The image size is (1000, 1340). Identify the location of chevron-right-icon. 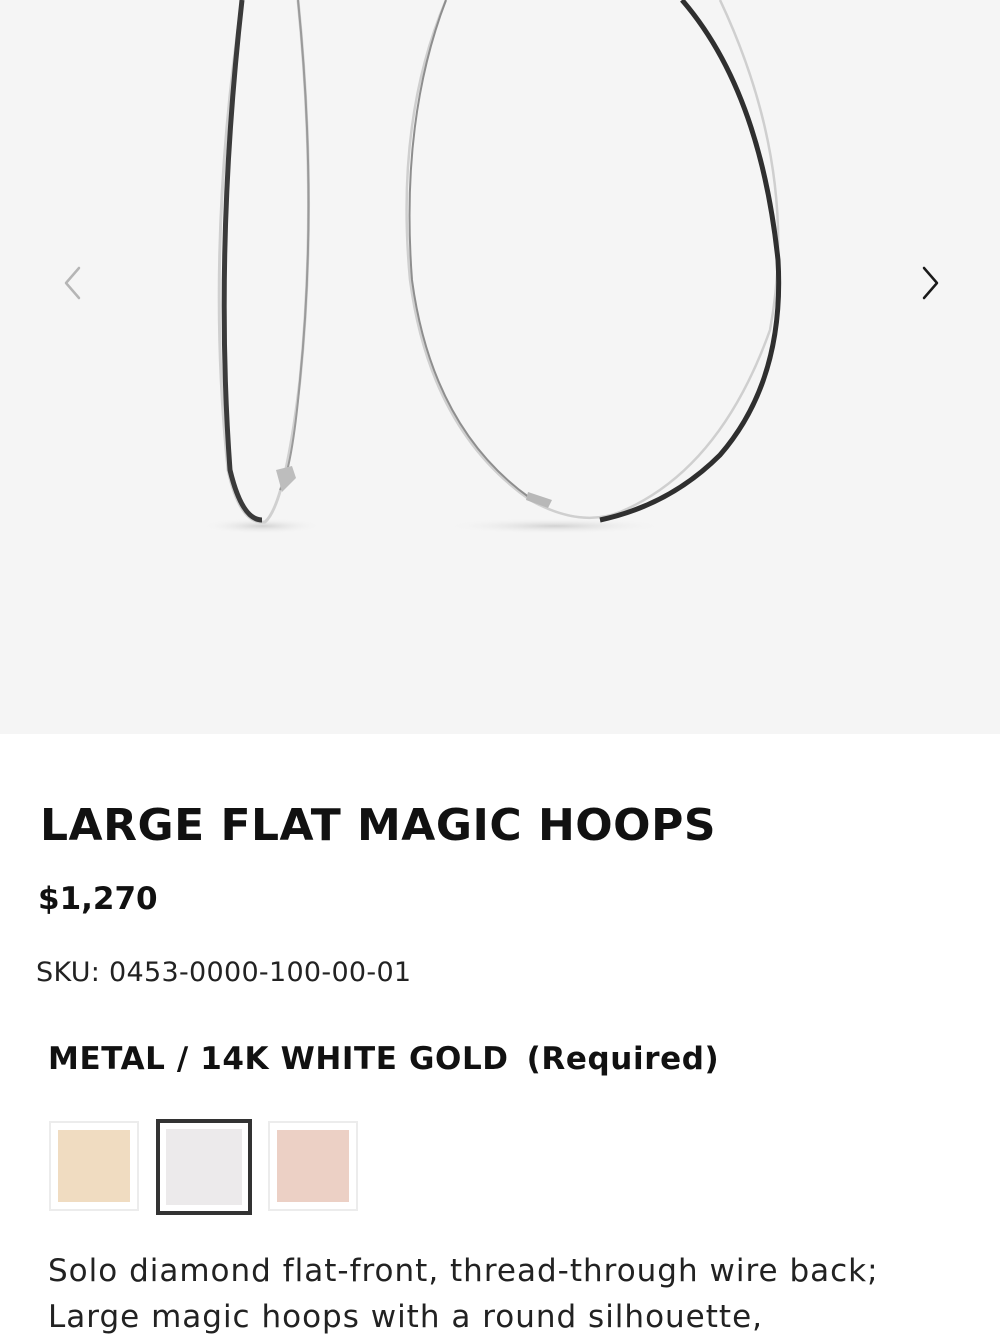
(930, 283).